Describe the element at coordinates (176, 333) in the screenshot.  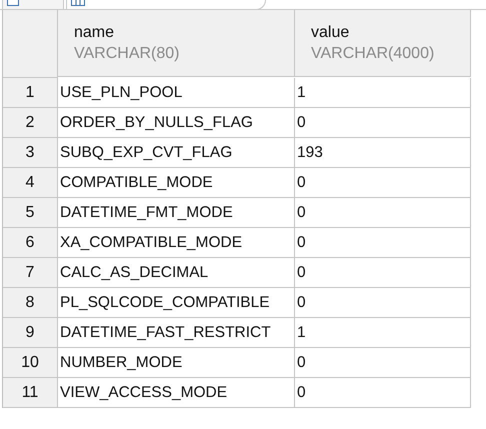
I see `table-cell: DATETIME_FAST_RESTRICT` at that location.